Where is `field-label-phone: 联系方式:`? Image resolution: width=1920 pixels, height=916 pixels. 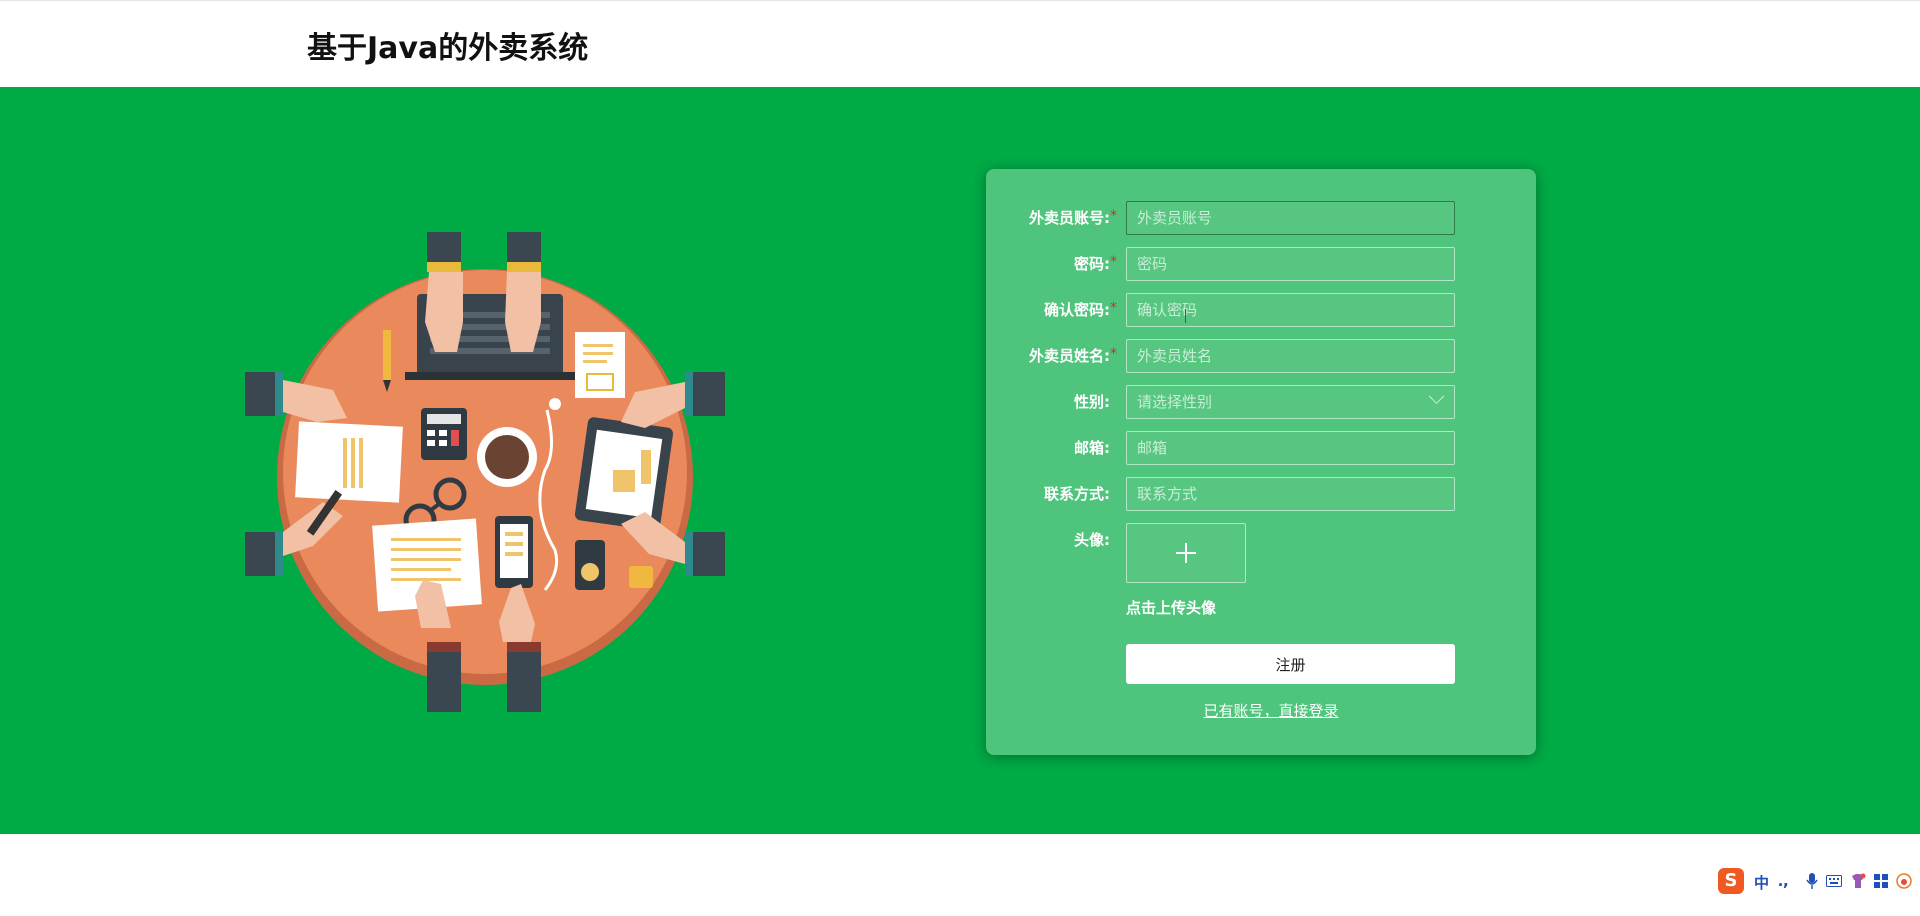 field-label-phone: 联系方式: is located at coordinates (1077, 494).